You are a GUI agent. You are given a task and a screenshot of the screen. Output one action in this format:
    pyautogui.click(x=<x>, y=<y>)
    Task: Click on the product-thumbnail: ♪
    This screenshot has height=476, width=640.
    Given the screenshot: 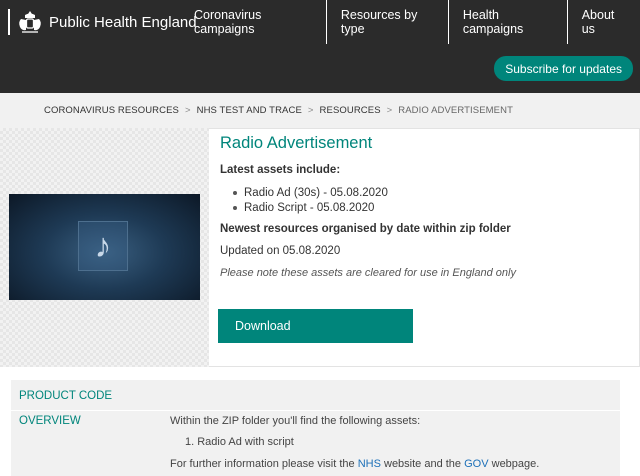 What is the action you would take?
    pyautogui.click(x=104, y=247)
    